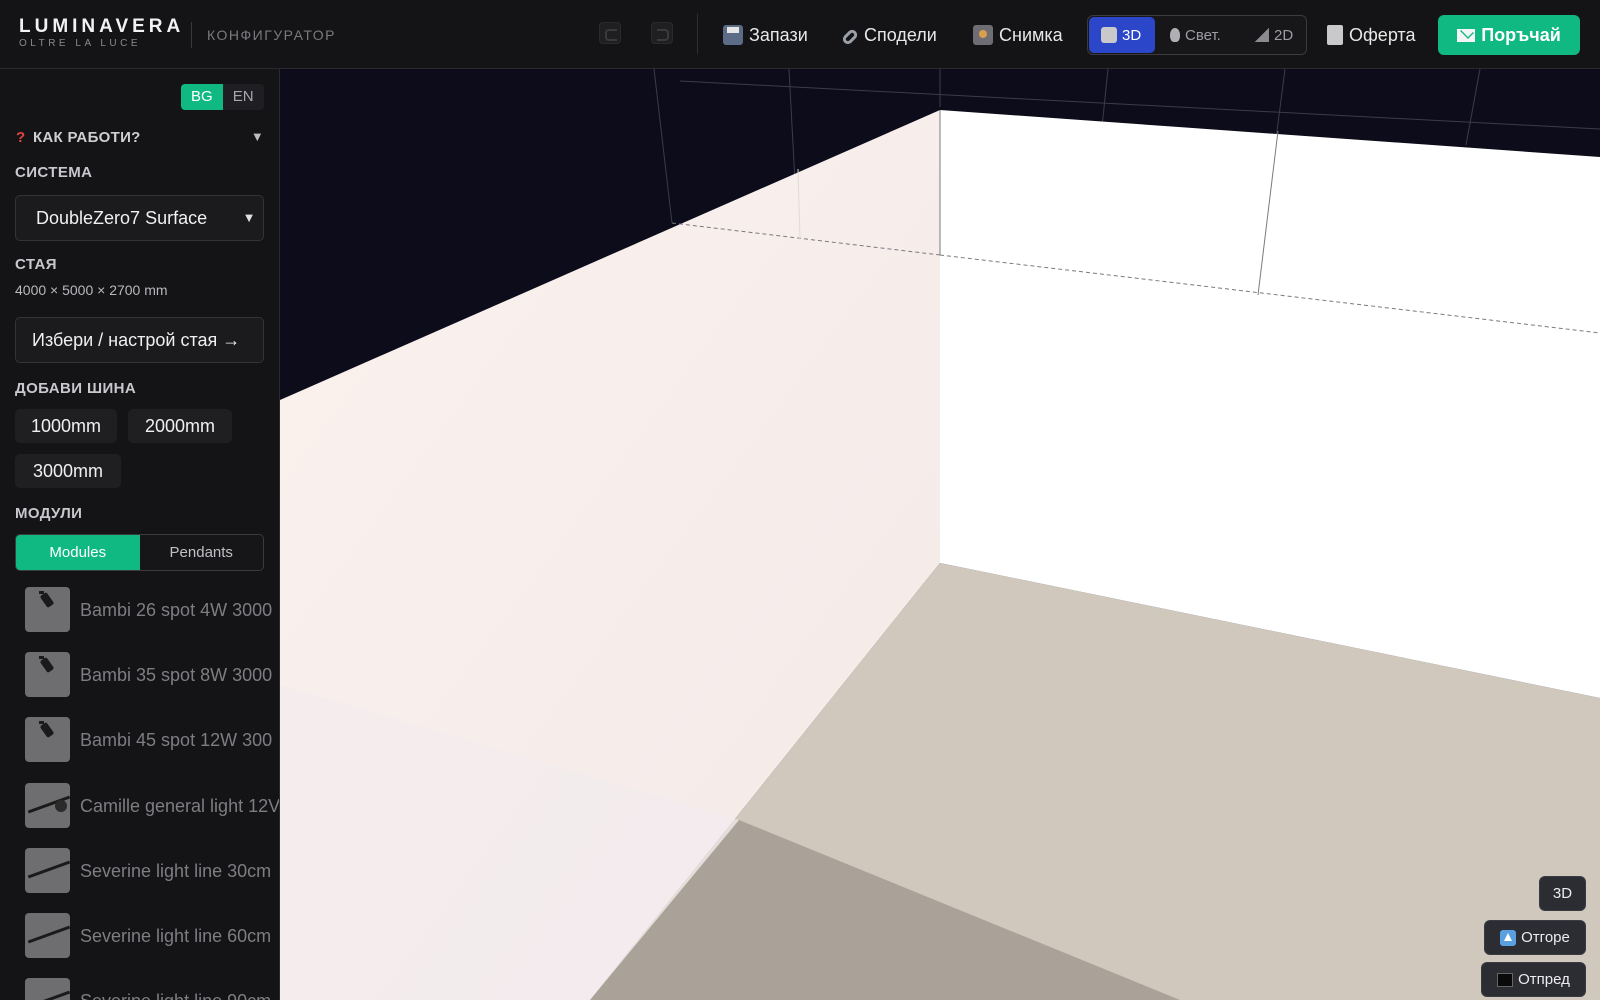 The image size is (1600, 1000). I want to click on system-heading: СИСТЕМА, so click(54, 172).